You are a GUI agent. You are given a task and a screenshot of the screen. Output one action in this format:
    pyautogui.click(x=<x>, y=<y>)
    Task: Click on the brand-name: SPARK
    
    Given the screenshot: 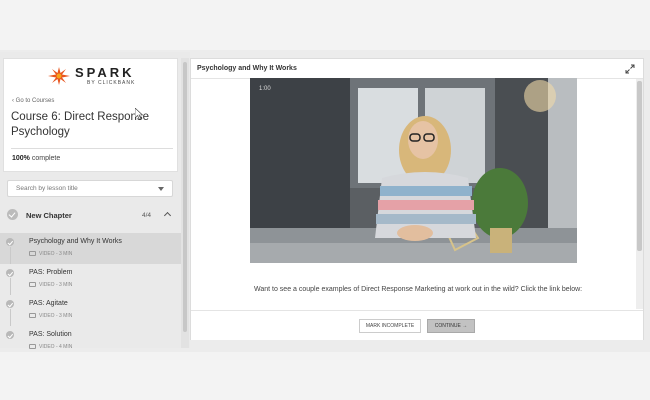 What is the action you would take?
    pyautogui.click(x=105, y=72)
    